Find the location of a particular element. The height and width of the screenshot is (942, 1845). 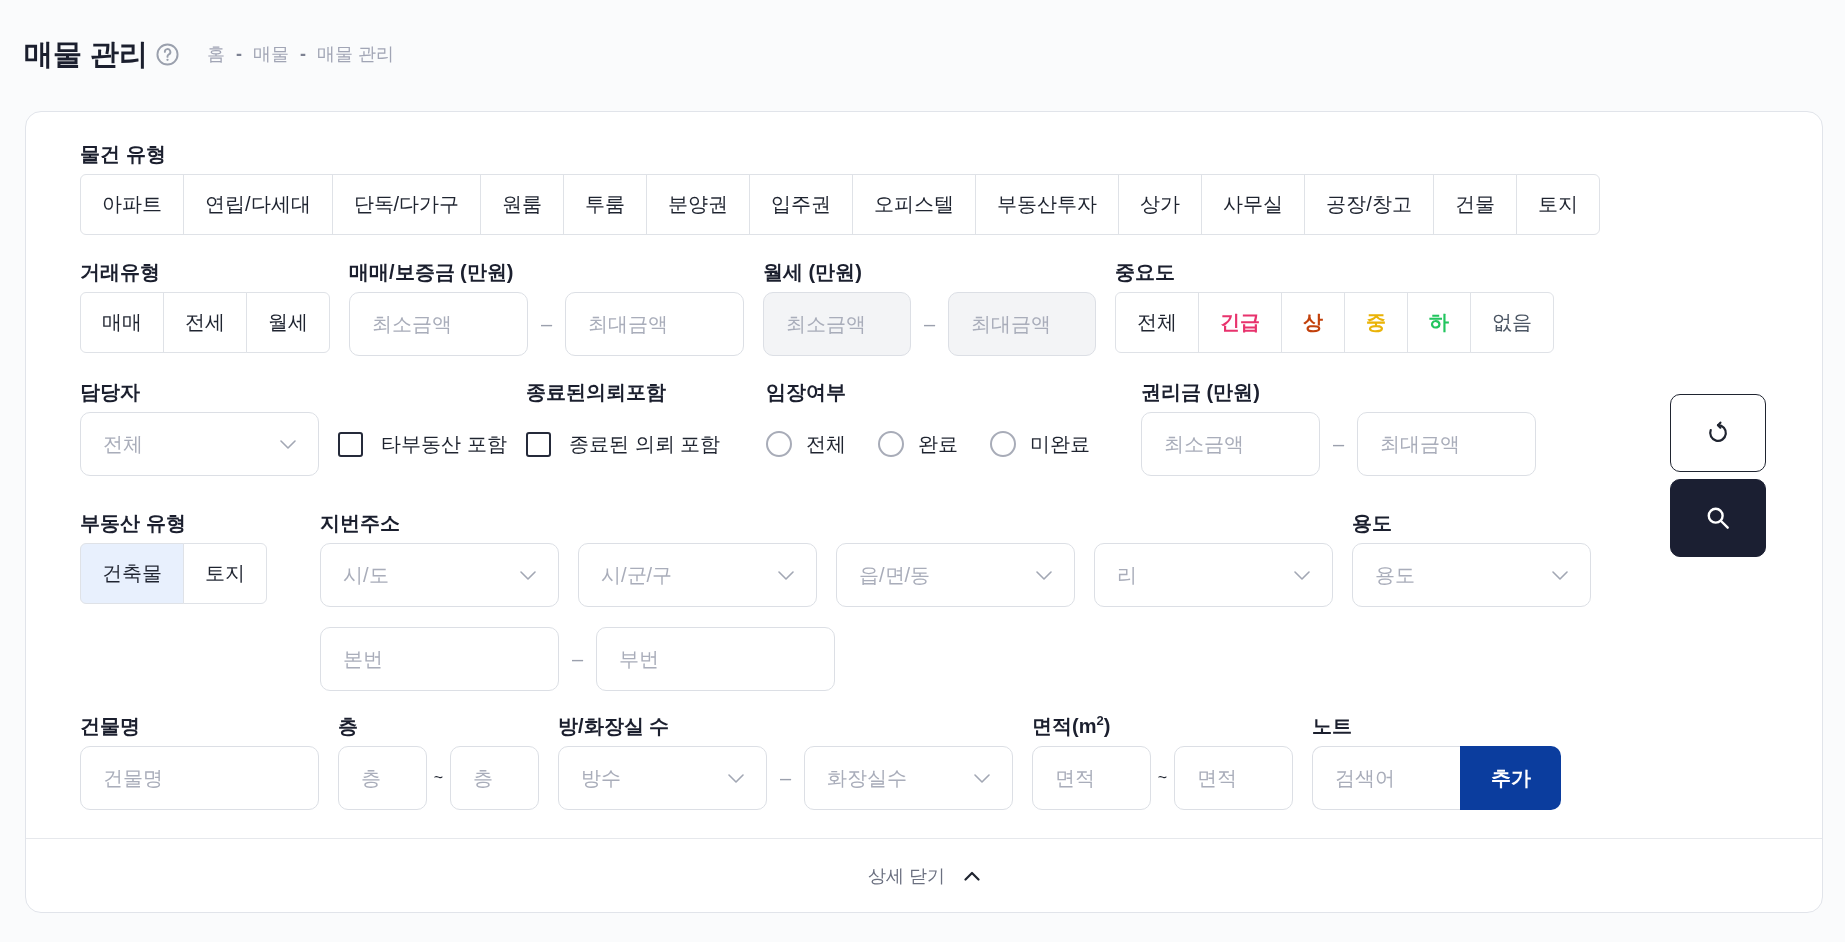

field-label: 지번주소 is located at coordinates (360, 523).